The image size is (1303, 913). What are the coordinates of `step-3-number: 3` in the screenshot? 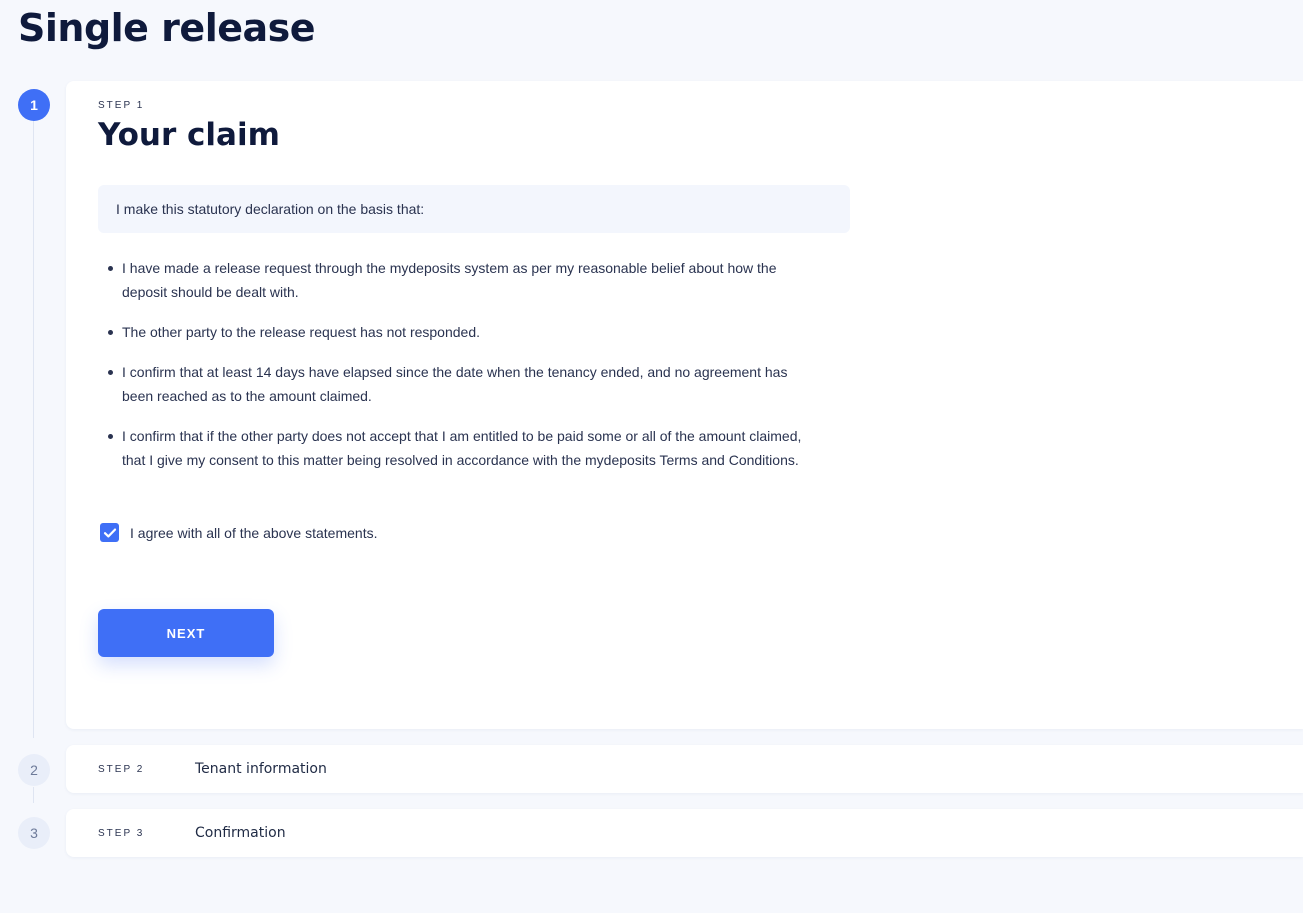 It's located at (34, 833).